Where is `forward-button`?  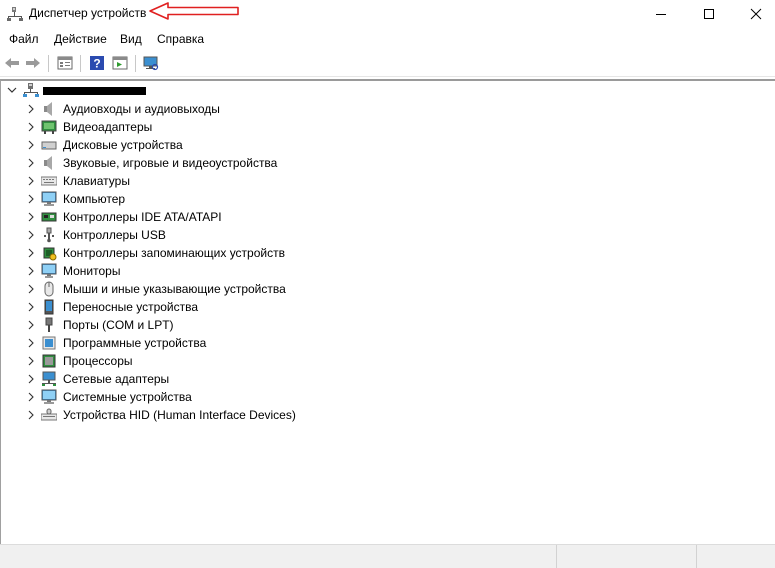 forward-button is located at coordinates (33, 63).